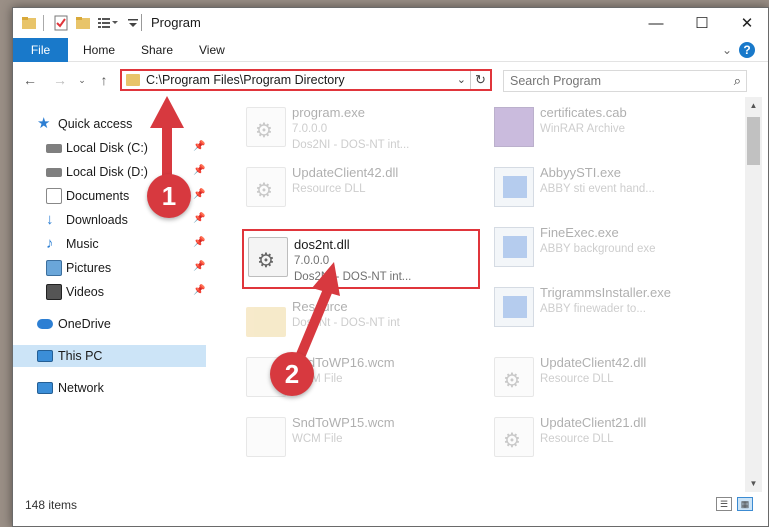  I want to click on sidebar-item-pictures: Pictures 📌, so click(109, 268).